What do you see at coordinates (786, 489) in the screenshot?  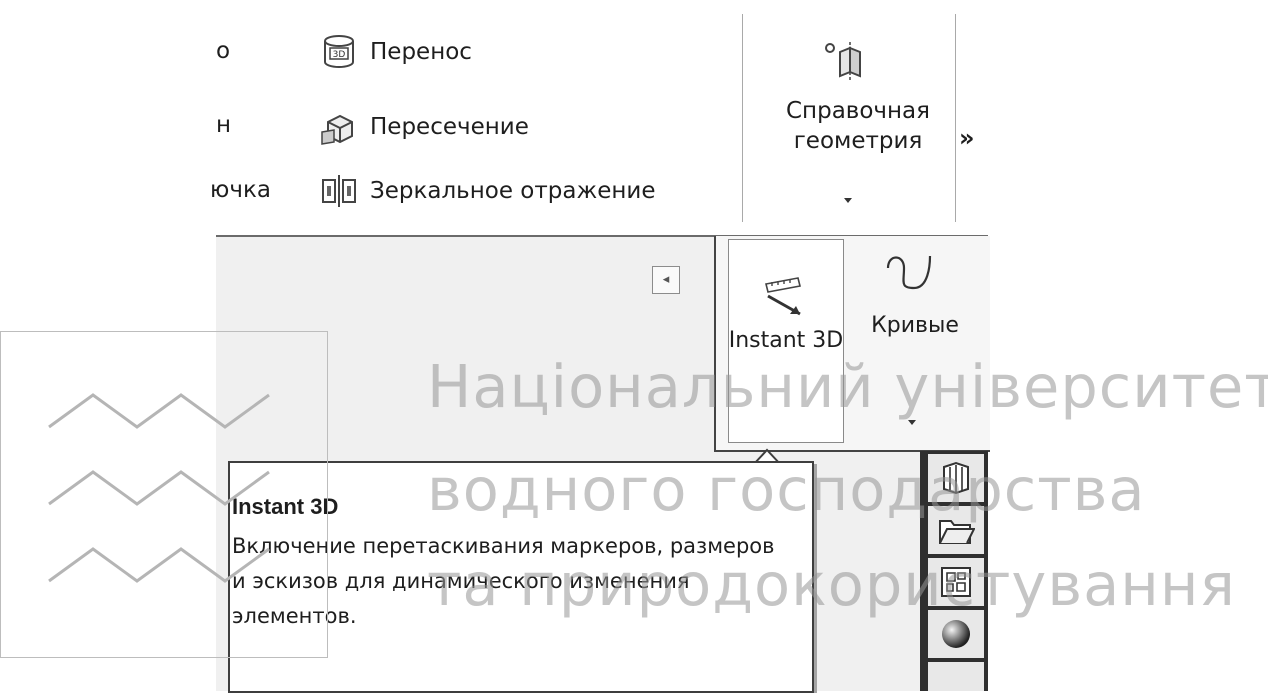 I see `watermark-line-2: водного господарства` at bounding box center [786, 489].